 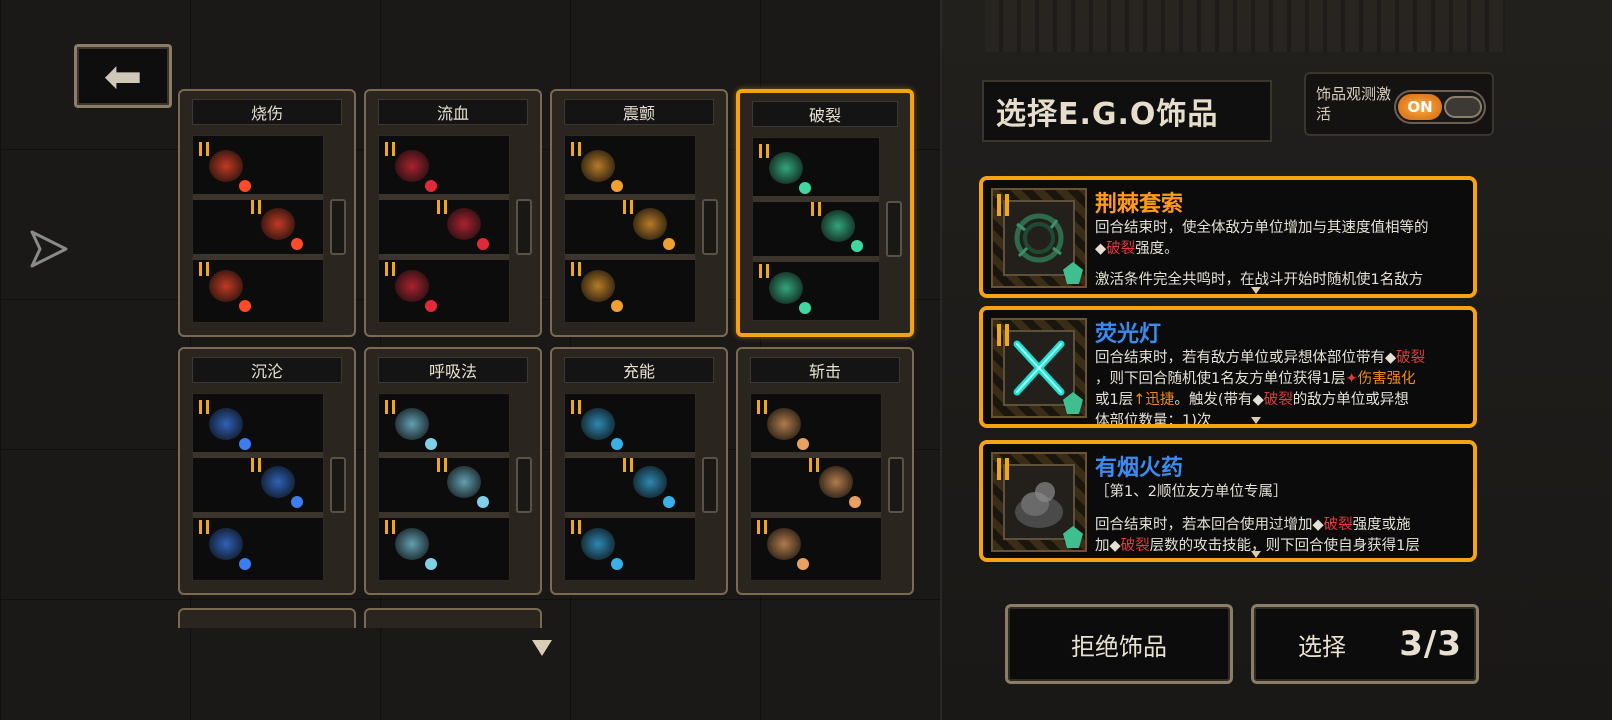 What do you see at coordinates (1139, 468) in the screenshot?
I see `card-name: 有烟火药` at bounding box center [1139, 468].